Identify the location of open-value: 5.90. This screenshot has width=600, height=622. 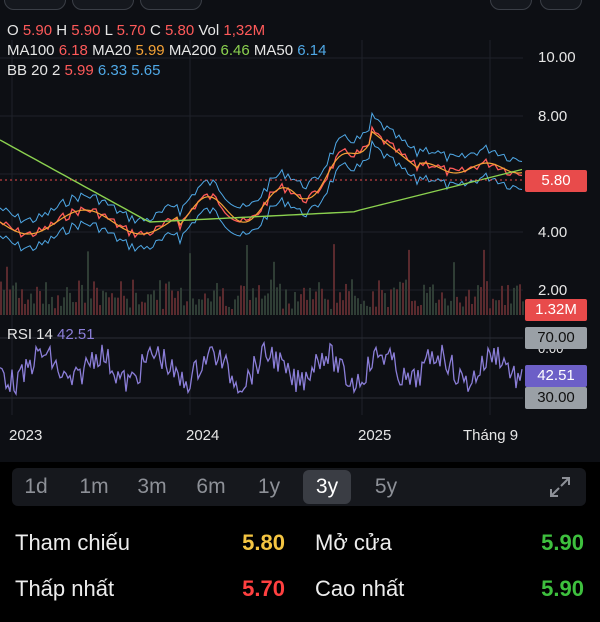
(562, 542).